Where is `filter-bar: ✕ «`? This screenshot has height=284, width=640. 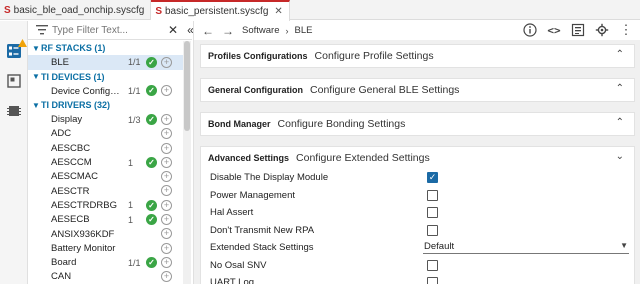 filter-bar: ✕ « is located at coordinates (111, 30).